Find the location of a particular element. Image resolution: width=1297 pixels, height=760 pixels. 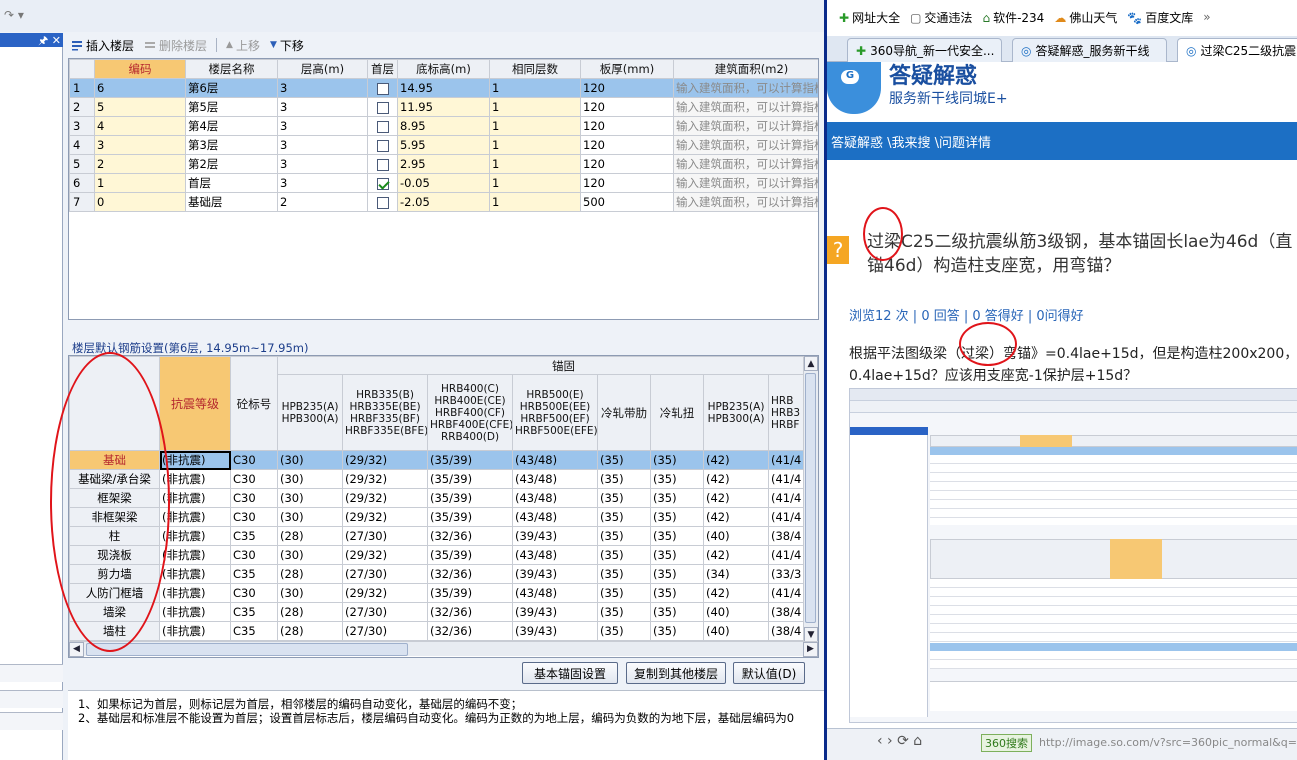

cell-code: 6 is located at coordinates (140, 88).